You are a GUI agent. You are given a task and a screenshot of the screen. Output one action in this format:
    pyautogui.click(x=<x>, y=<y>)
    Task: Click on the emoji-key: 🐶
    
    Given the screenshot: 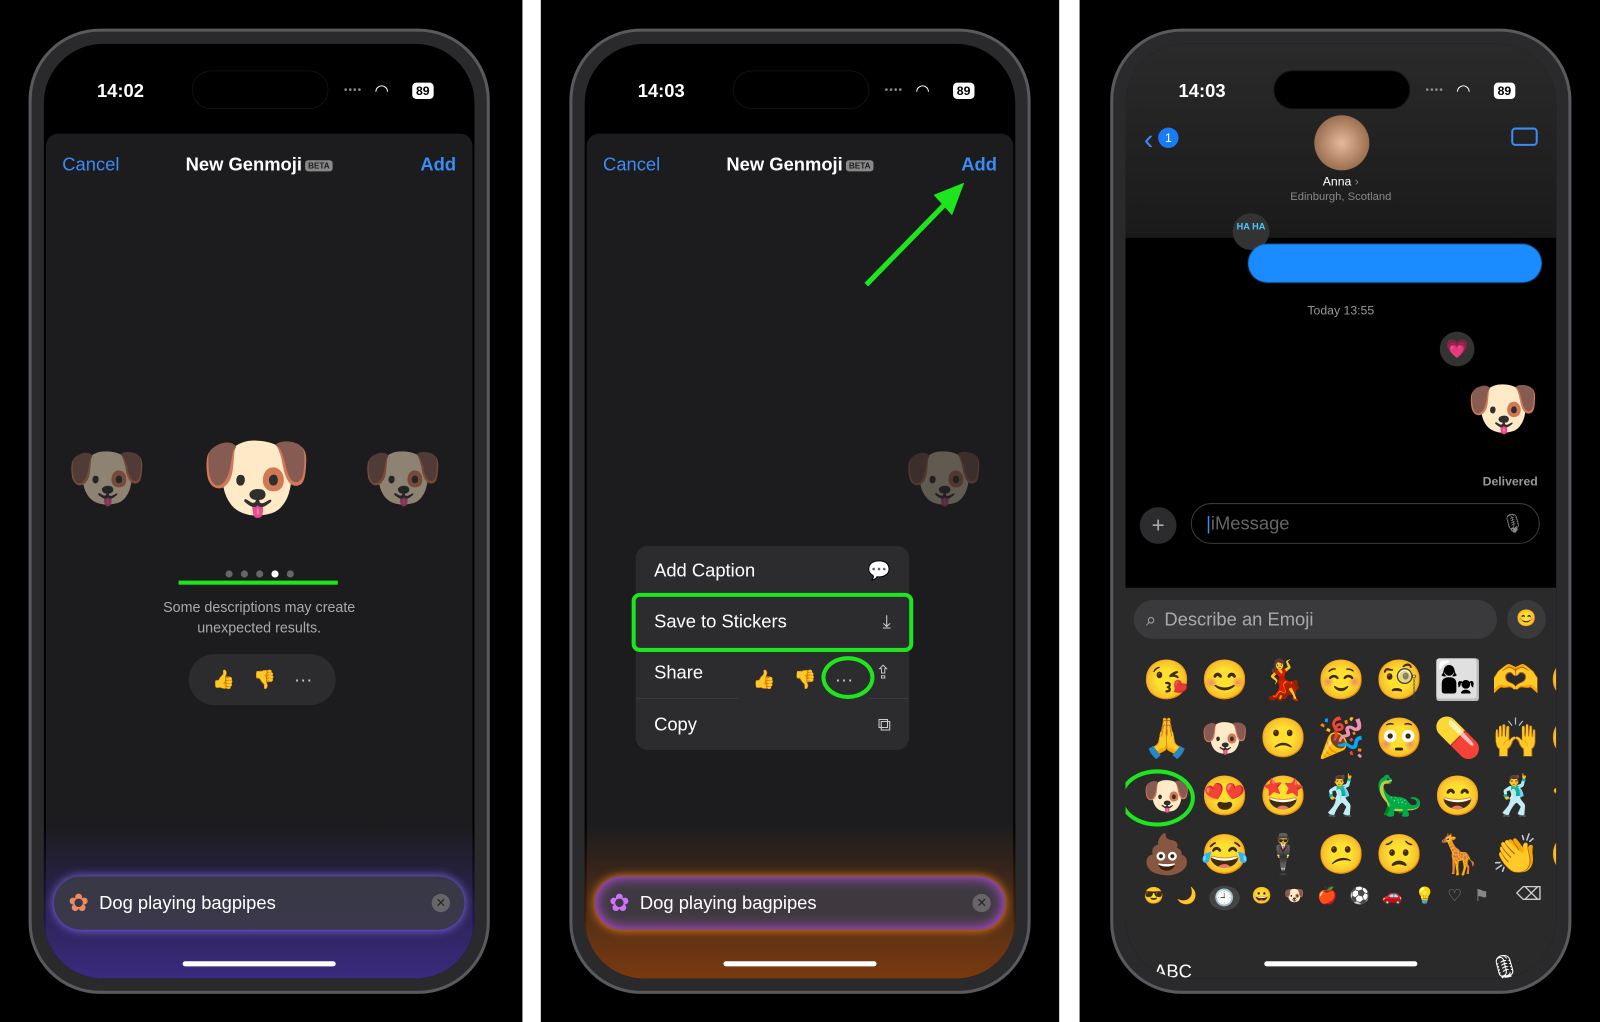 What is the action you would take?
    pyautogui.click(x=1225, y=738)
    